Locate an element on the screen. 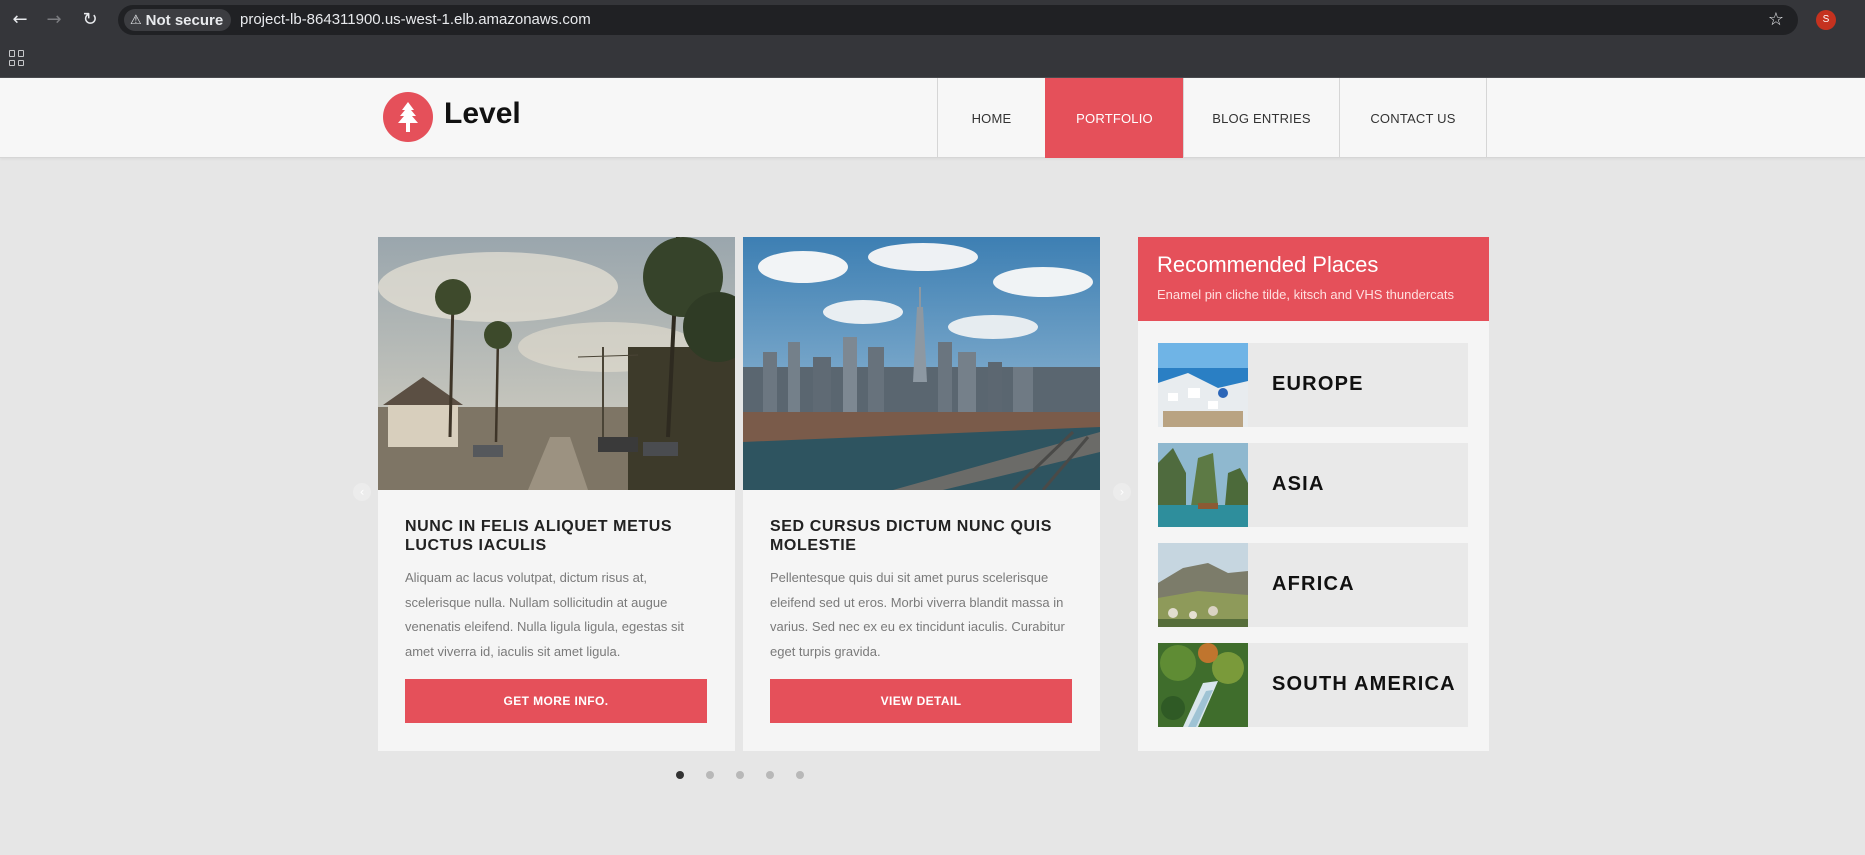  nav-blog-entries: BLOG ENTRIES is located at coordinates (1261, 118).